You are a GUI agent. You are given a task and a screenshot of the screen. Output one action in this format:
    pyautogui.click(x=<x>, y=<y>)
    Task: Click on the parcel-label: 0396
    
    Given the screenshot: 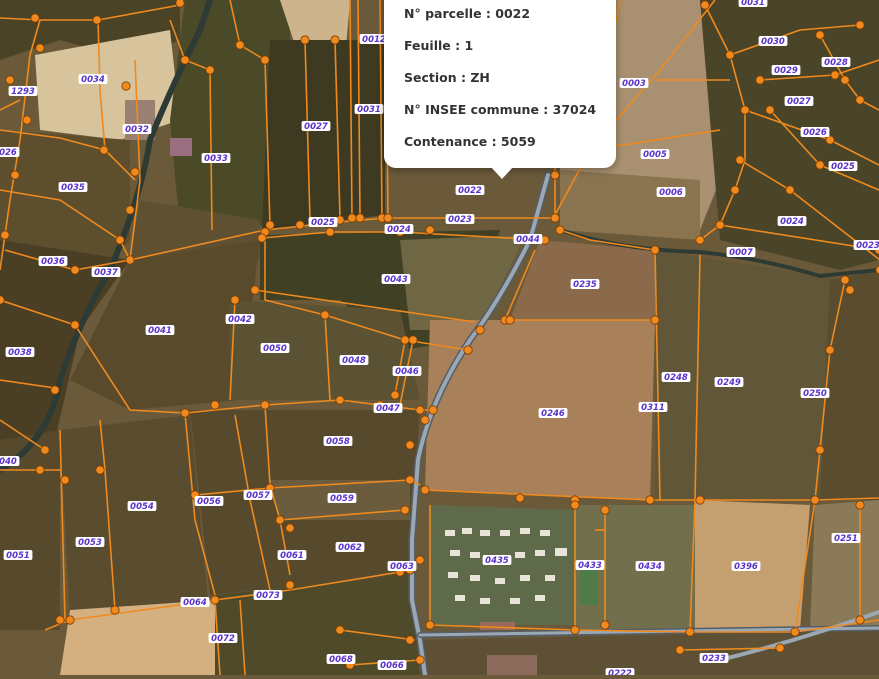 What is the action you would take?
    pyautogui.click(x=746, y=567)
    